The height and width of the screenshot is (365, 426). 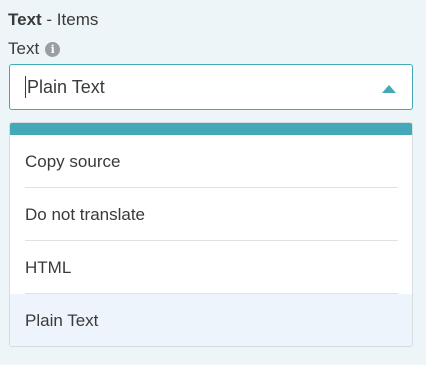 I want to click on section-title: Text - Items, so click(x=53, y=20).